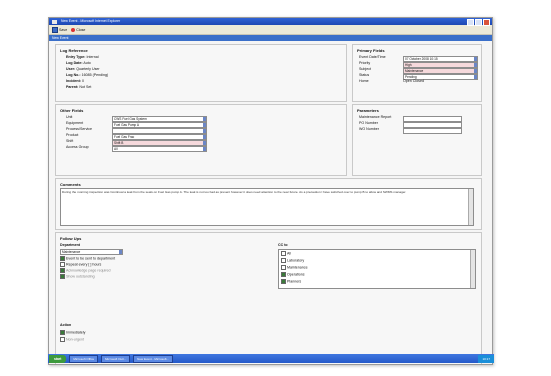 This screenshot has height=376, width=551. I want to click on entry-type-value: Internal, so click(92, 57).